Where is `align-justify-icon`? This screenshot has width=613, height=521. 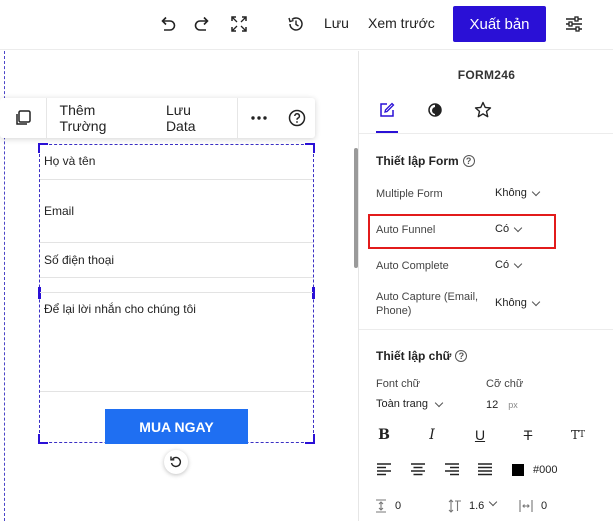
align-justify-icon is located at coordinates (485, 469).